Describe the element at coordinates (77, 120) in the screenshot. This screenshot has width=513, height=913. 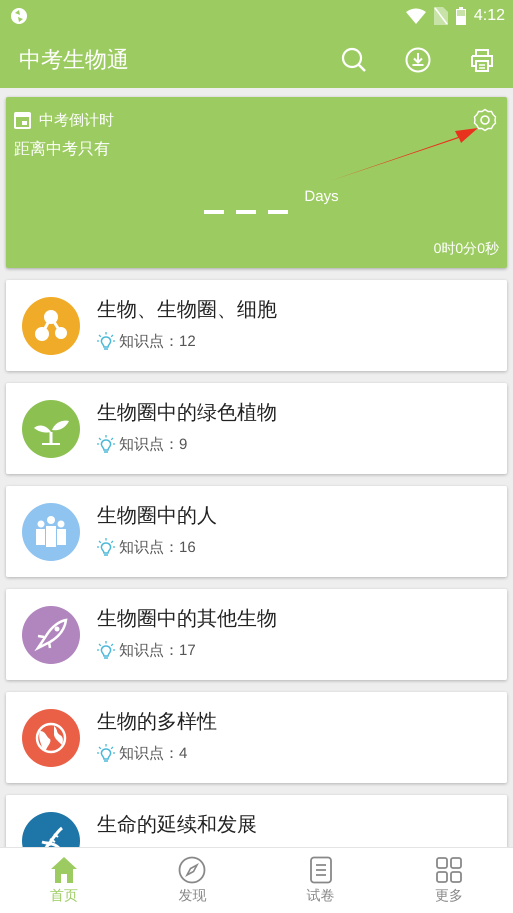
I see `countdown-title: 中考倒计时` at that location.